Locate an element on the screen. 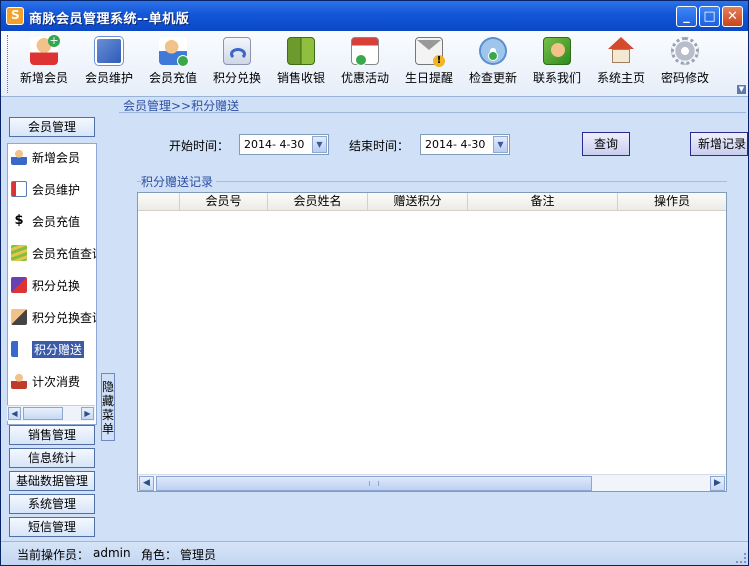  toolbar-contact-button: 联系我们 is located at coordinates (557, 63).